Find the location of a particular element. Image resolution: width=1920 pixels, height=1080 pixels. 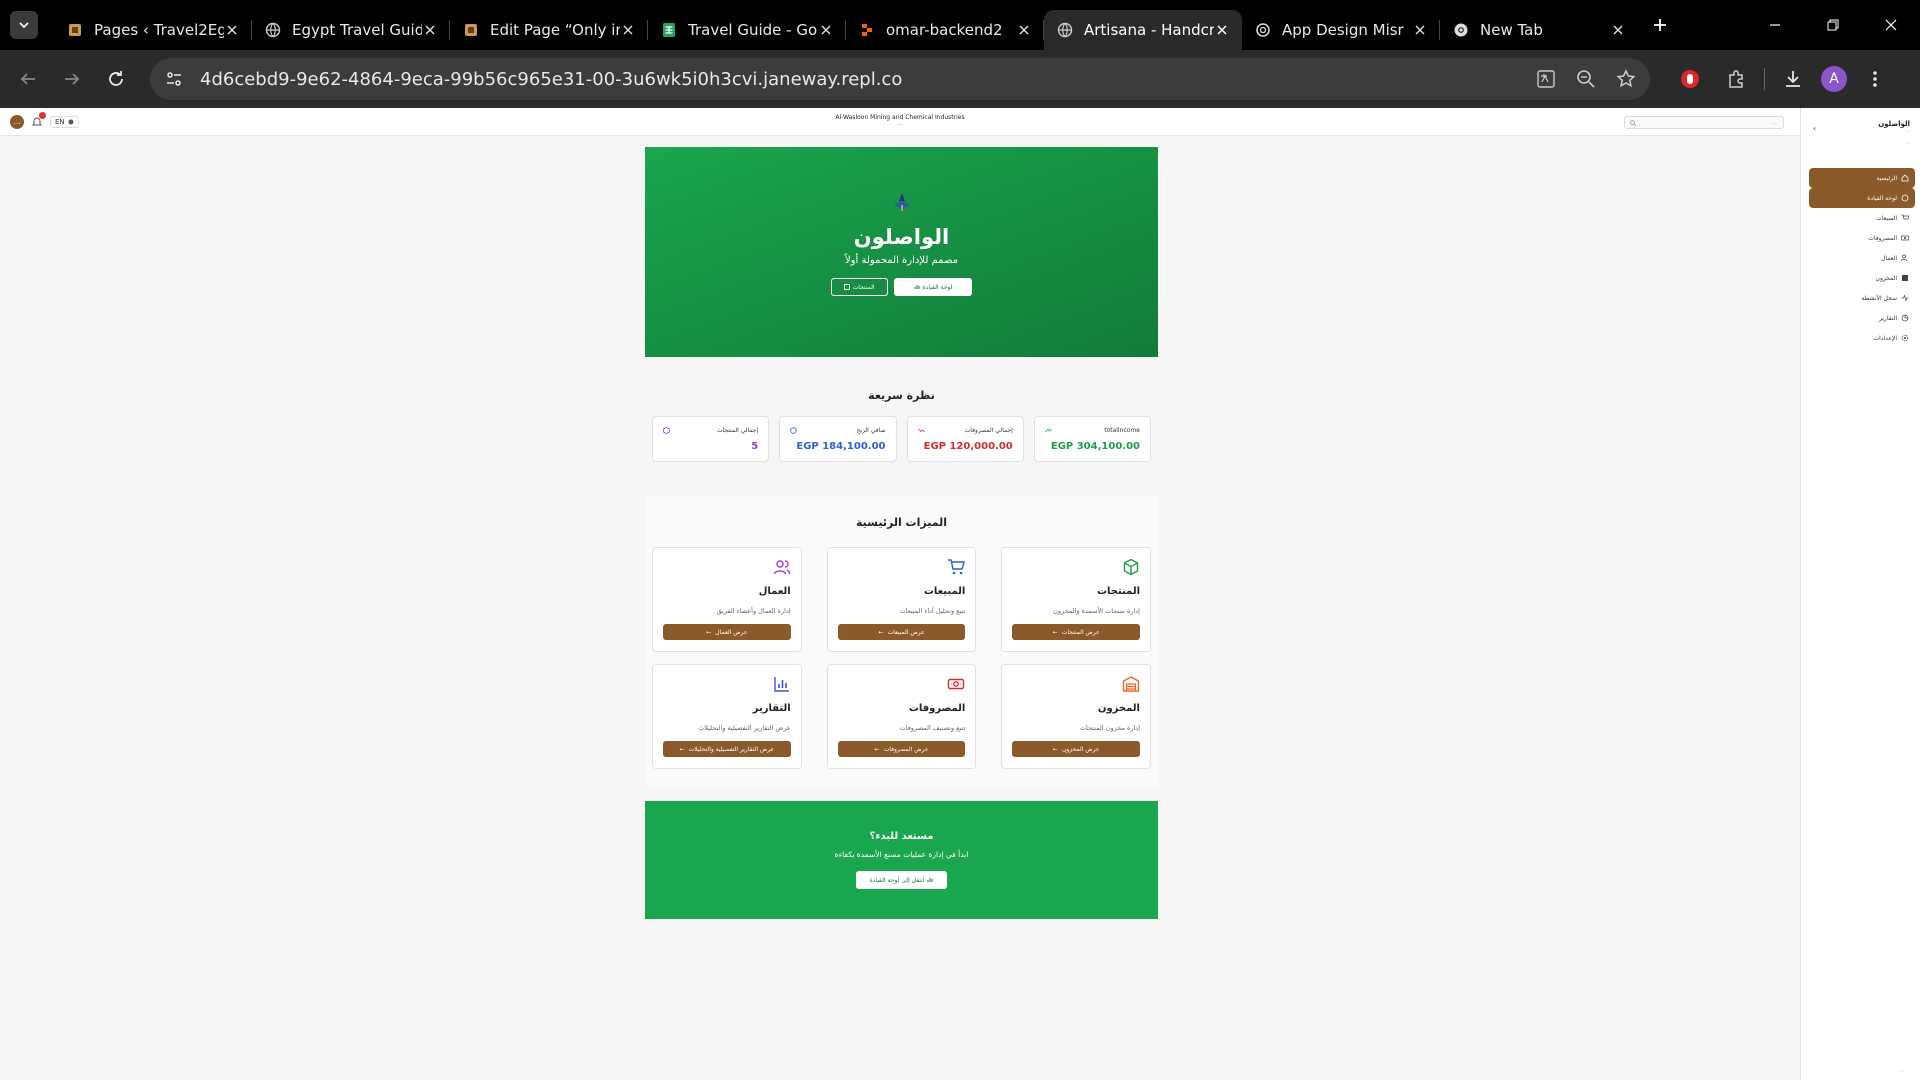

zoom-button is located at coordinates (1586, 79).